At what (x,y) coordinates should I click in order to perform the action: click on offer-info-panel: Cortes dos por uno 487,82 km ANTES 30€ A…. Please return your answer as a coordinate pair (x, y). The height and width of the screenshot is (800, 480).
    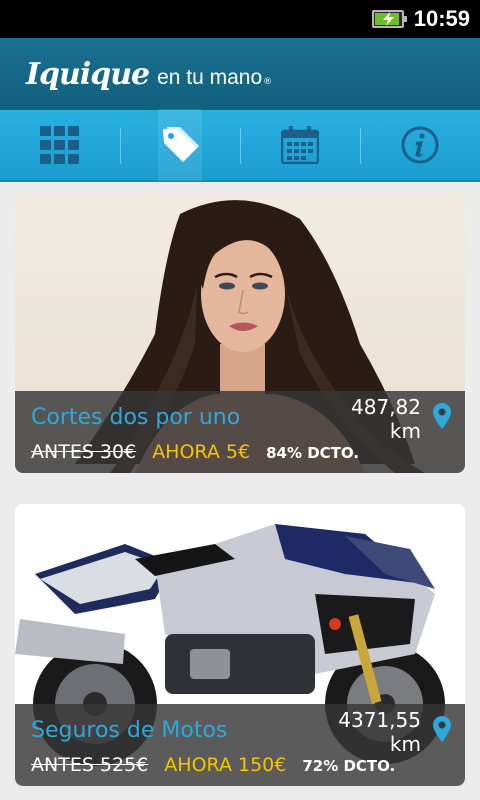
    Looking at the image, I should click on (240, 432).